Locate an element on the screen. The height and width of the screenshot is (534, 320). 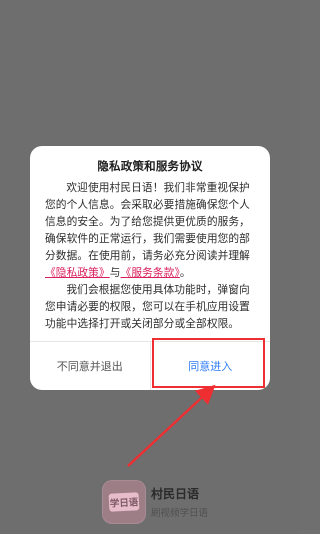
app-name: 村民日语 is located at coordinates (175, 494).